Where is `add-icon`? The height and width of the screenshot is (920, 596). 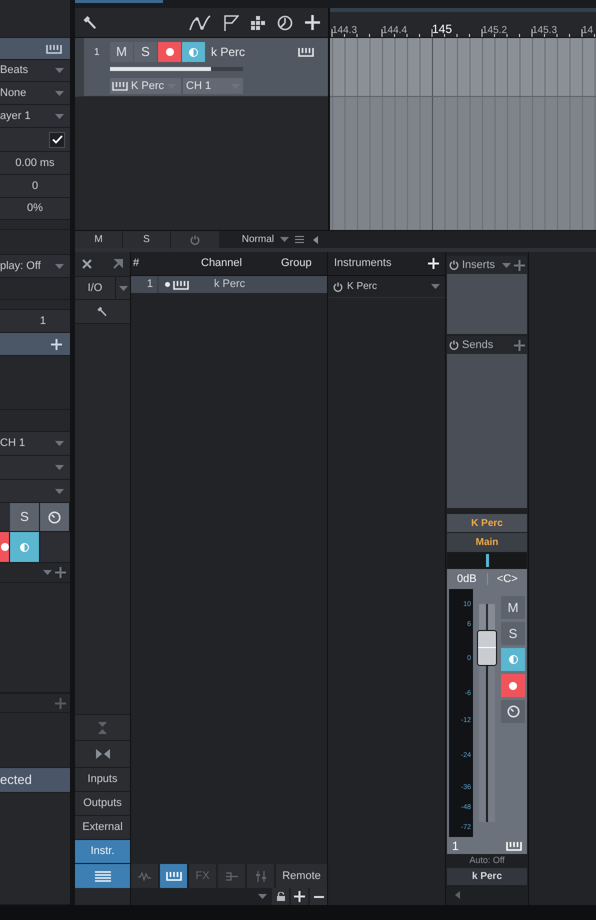
add-icon is located at coordinates (312, 22).